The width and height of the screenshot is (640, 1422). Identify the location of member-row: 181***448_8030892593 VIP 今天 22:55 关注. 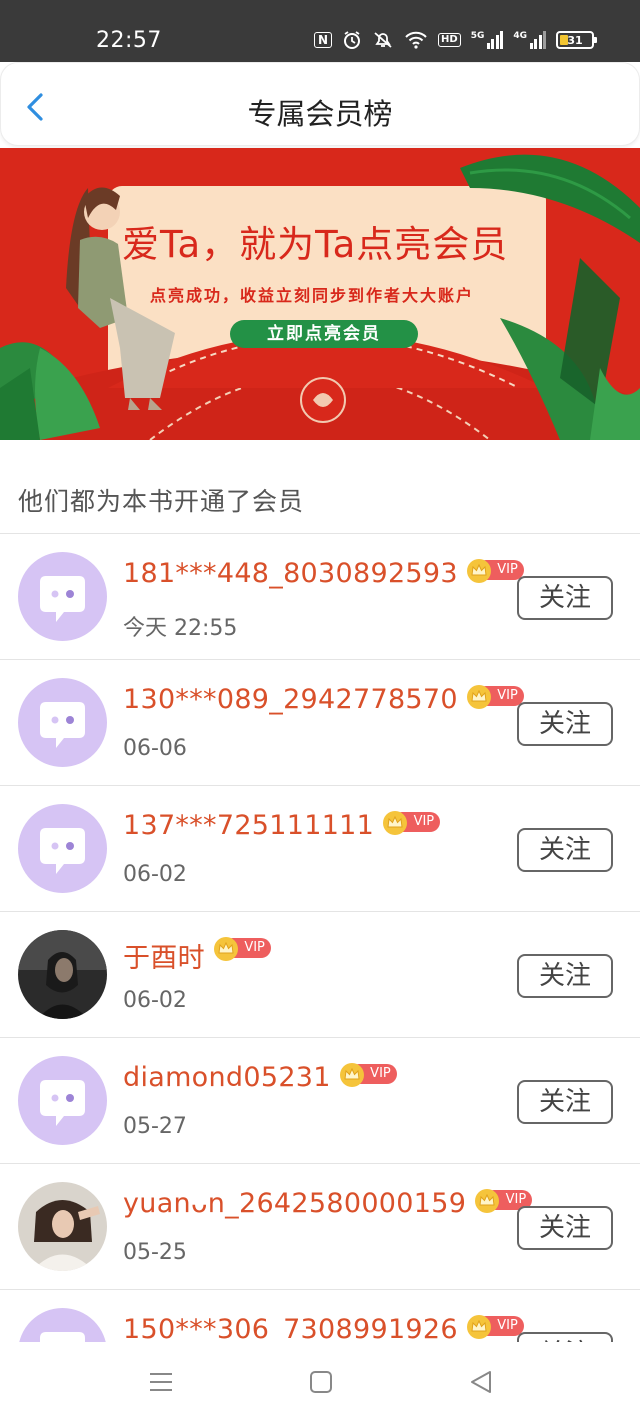
(320, 597).